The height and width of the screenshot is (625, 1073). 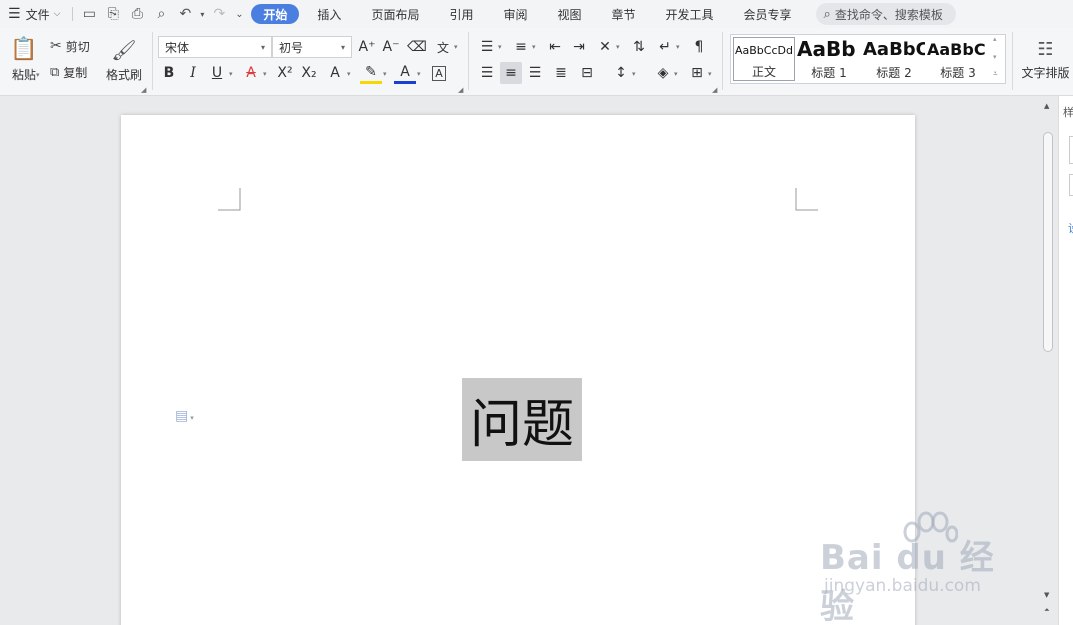 I want to click on tab-view: 视图, so click(x=569, y=14).